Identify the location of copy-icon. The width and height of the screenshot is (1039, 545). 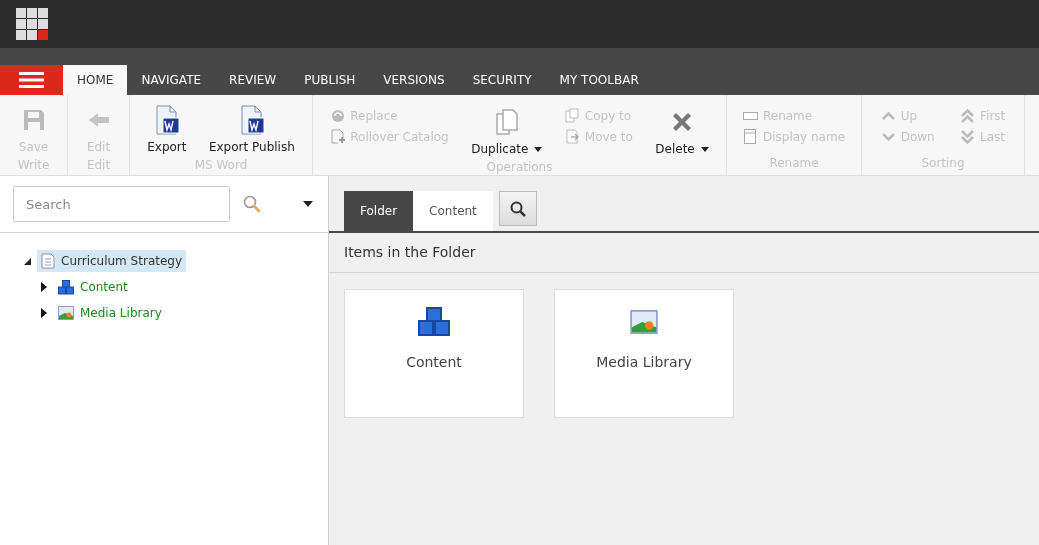
(572, 115).